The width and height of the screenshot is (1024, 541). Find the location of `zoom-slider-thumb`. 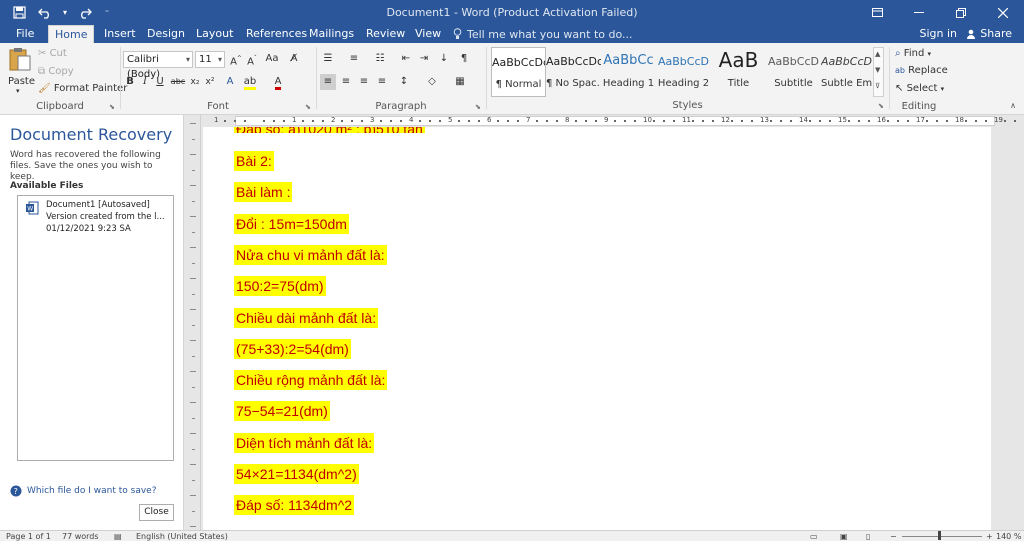

zoom-slider-thumb is located at coordinates (939, 535).